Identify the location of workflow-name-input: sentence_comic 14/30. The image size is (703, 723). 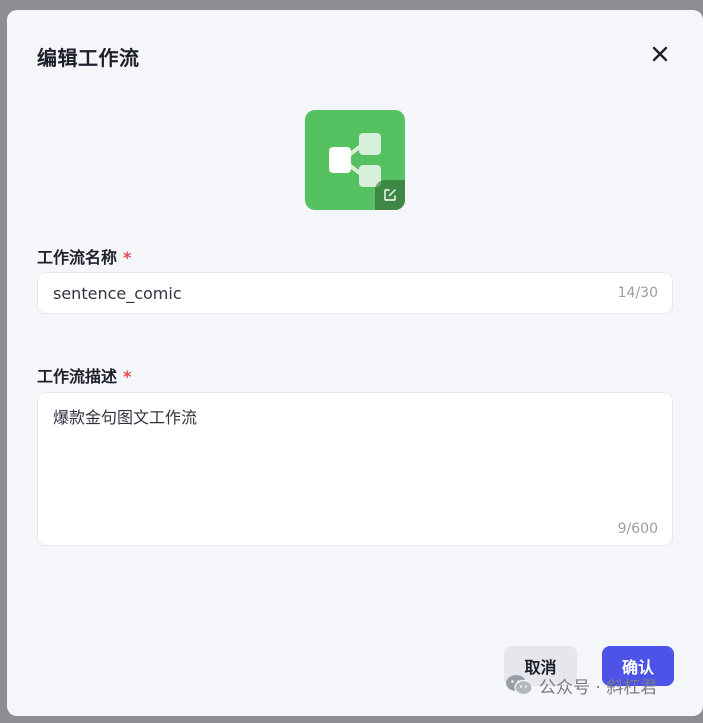
(355, 293).